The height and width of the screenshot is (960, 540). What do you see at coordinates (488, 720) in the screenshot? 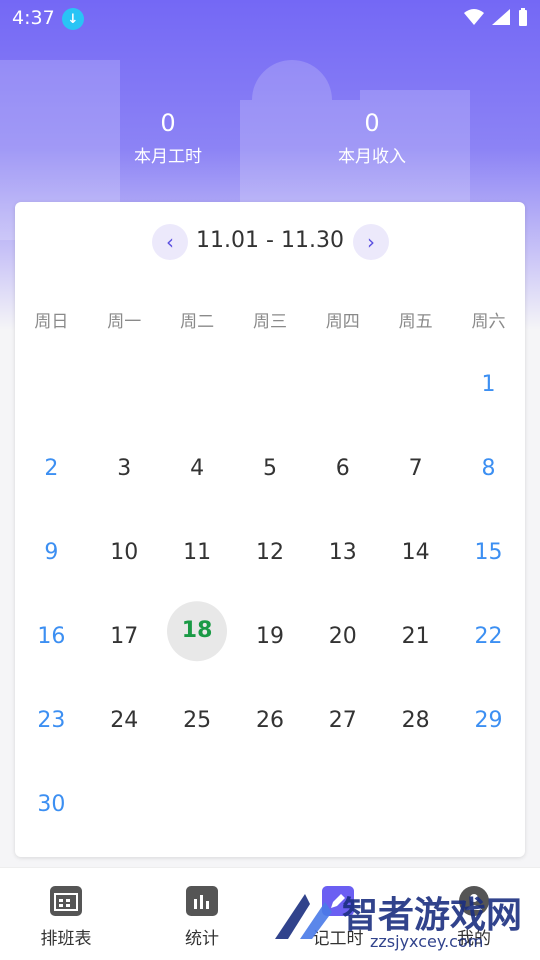
I see `calendar-day: 29` at bounding box center [488, 720].